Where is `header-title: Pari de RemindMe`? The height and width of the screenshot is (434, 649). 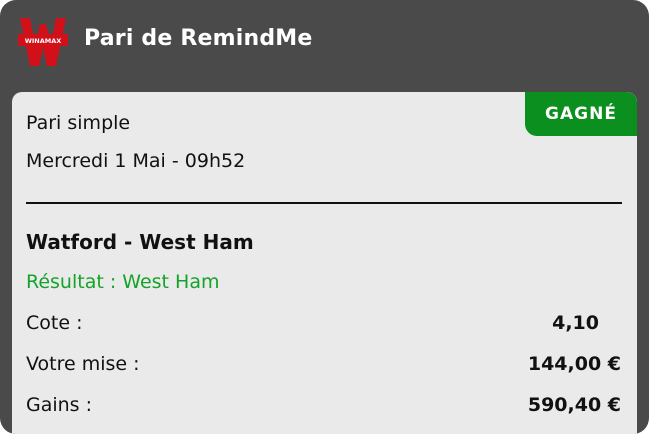
header-title: Pari de RemindMe is located at coordinates (198, 38).